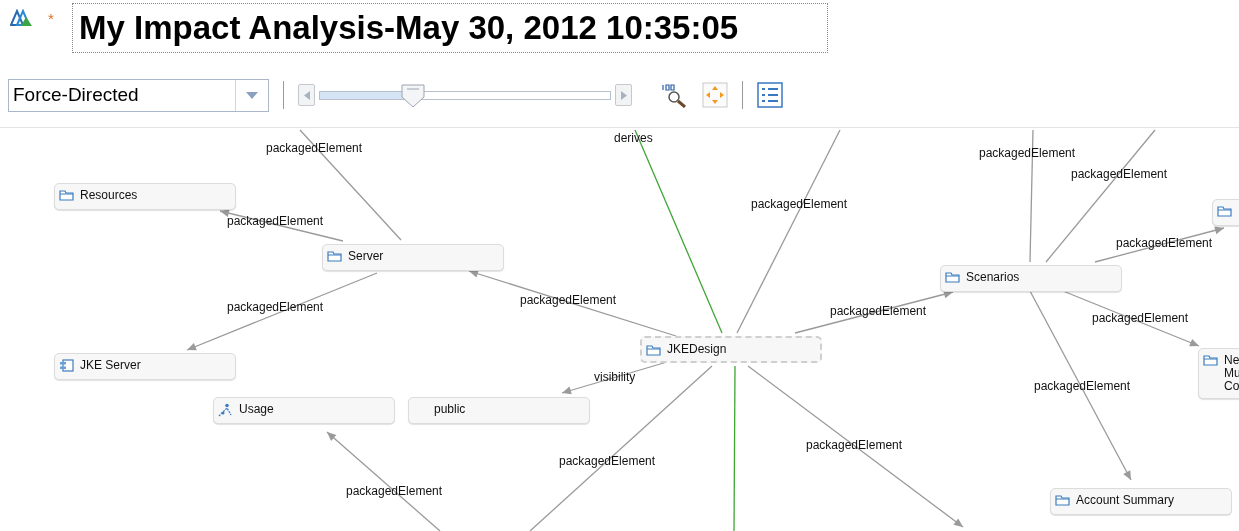  I want to click on diagram-node: Resources, so click(145, 196).